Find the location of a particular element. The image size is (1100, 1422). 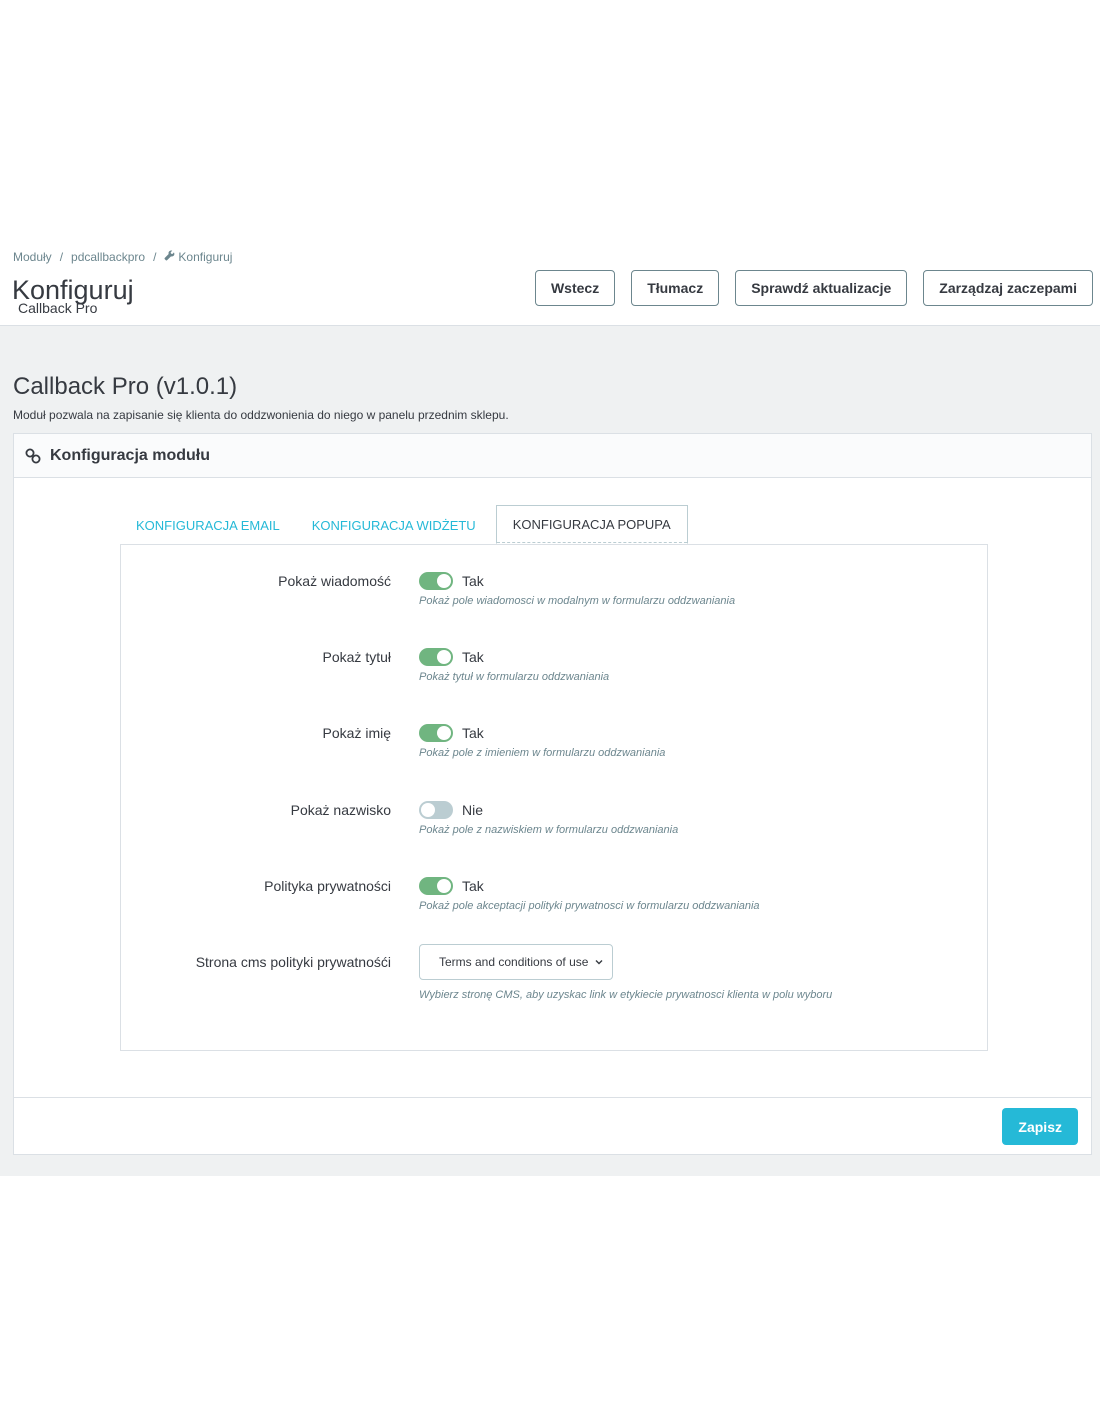

field-label: Pokaż imię is located at coordinates (356, 733).